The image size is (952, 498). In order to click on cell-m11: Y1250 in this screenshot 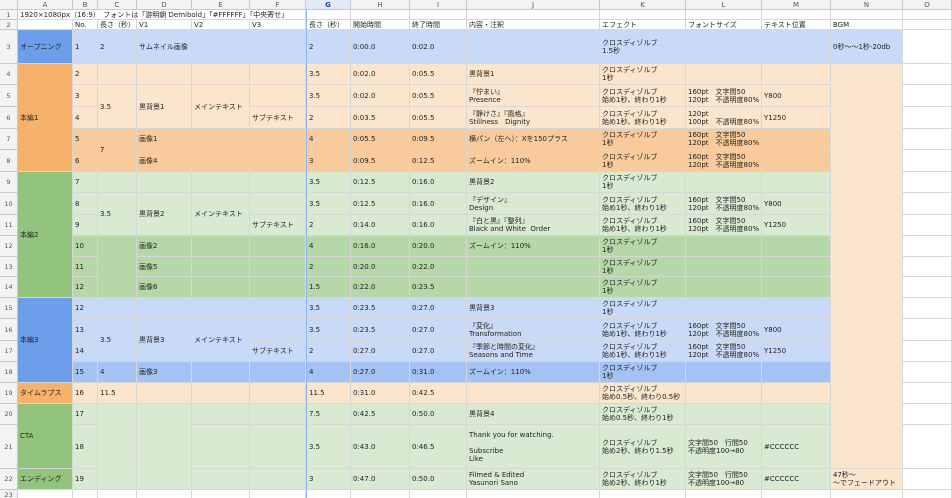, I will do `click(796, 225)`.